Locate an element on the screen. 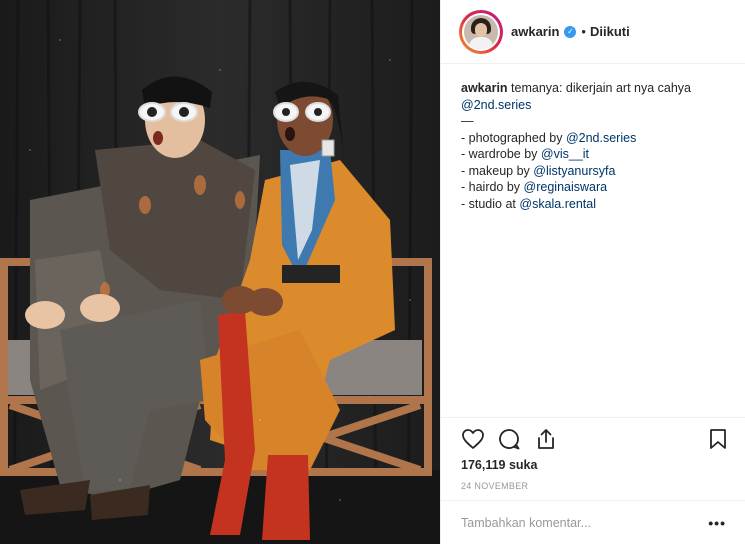  follow-status-button: Diikuti is located at coordinates (610, 31).